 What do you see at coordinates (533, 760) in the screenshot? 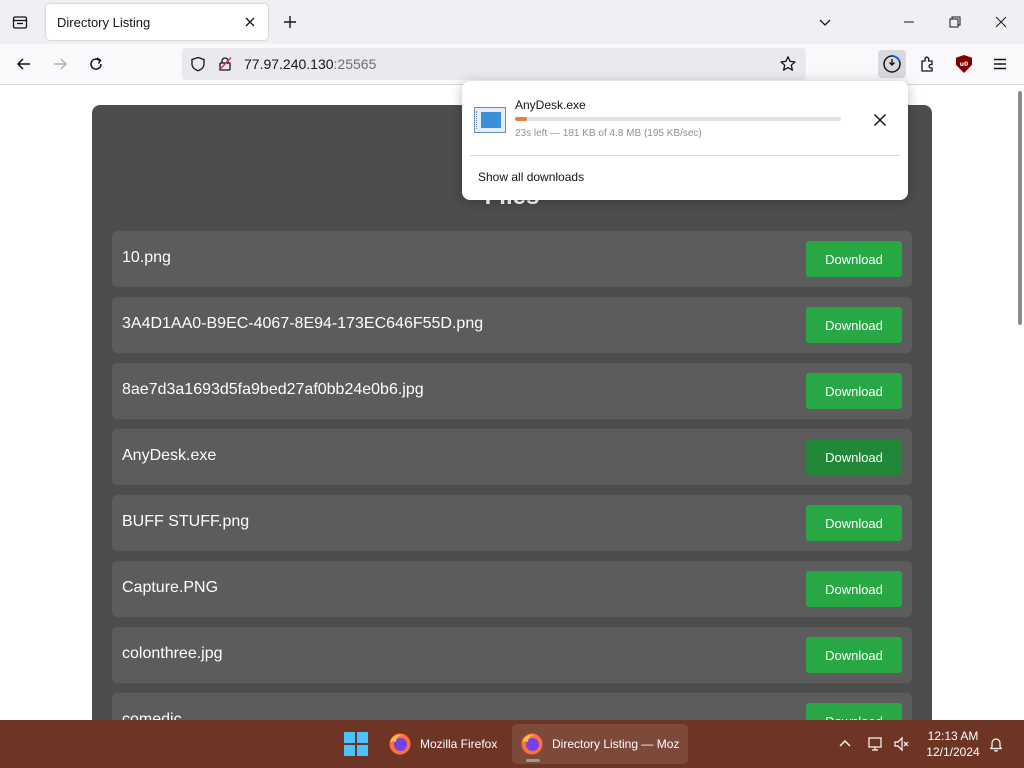
I see `active-app-indicator` at bounding box center [533, 760].